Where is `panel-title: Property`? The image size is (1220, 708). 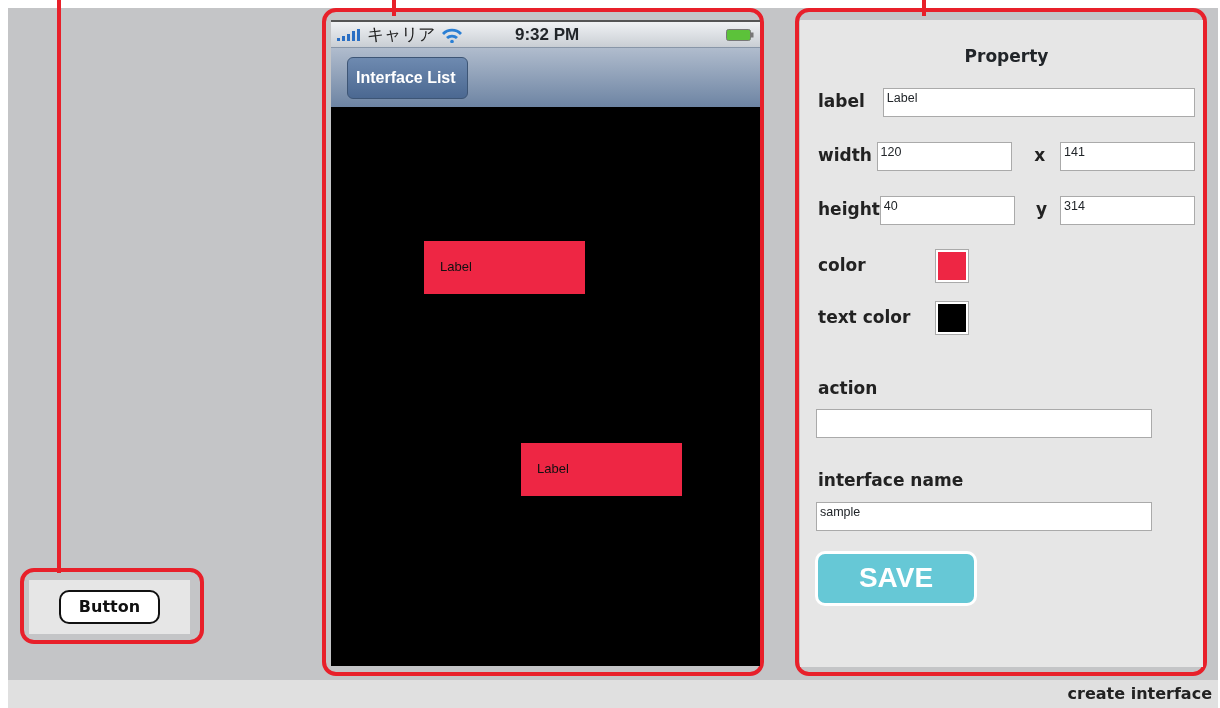 panel-title: Property is located at coordinates (1006, 56).